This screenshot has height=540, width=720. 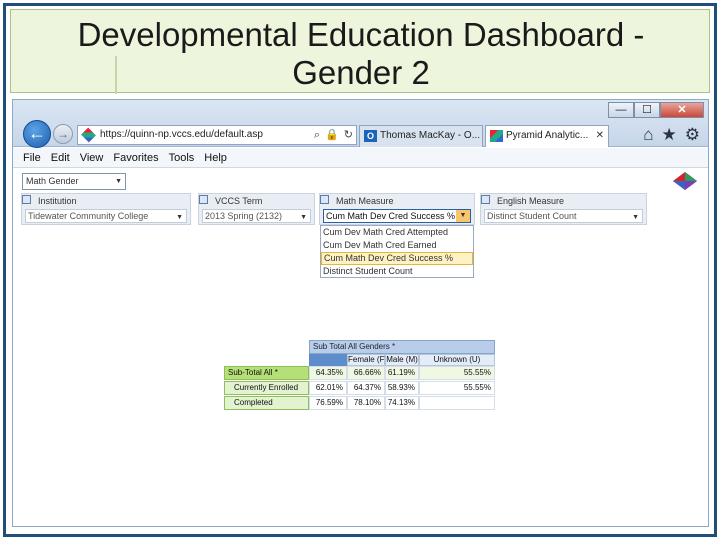 I want to click on filter-value: Tidewater Community College, so click(x=88, y=216).